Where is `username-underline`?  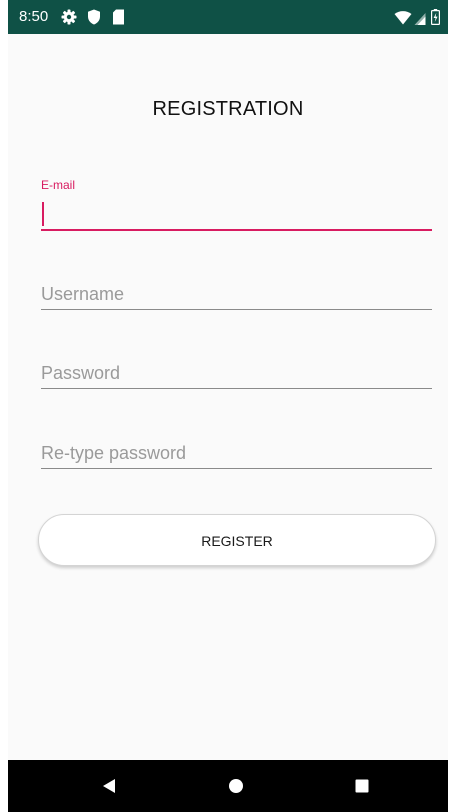
username-underline is located at coordinates (236, 309).